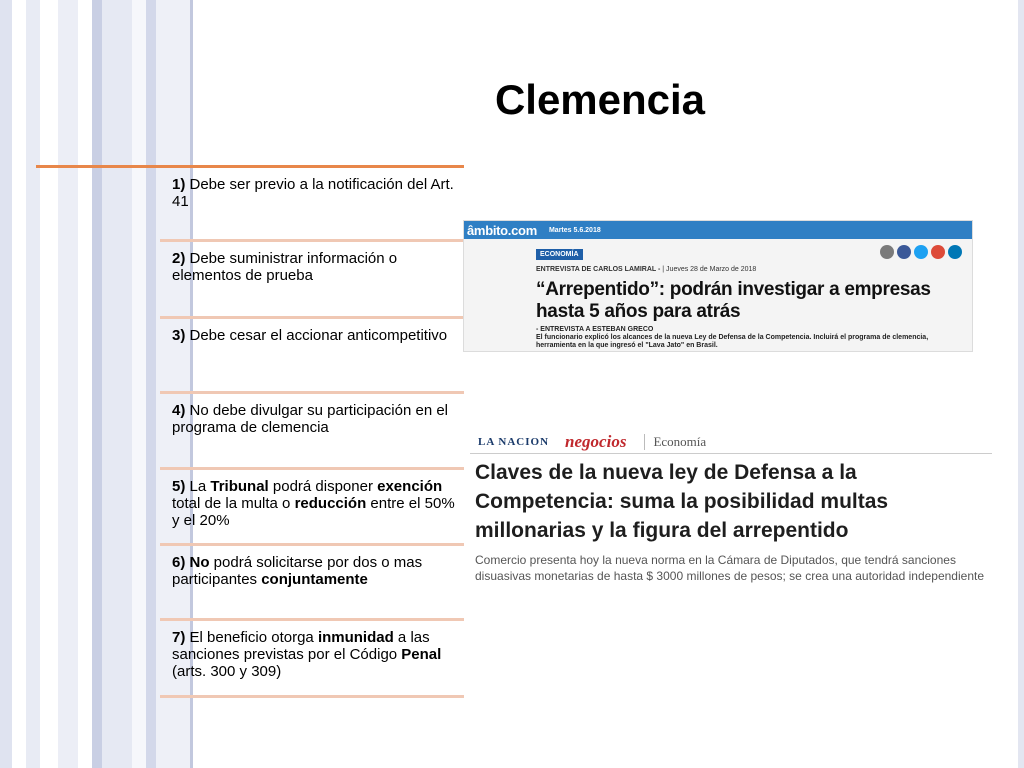 The height and width of the screenshot is (768, 1024). I want to click on requirement-emphasis: Penal, so click(421, 654).